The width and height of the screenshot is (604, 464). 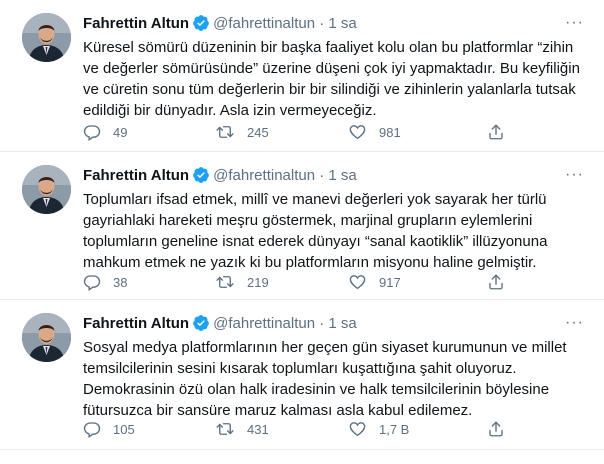 What do you see at coordinates (303, 429) in the screenshot?
I see `tweet-actions: 105 431 1,7 B` at bounding box center [303, 429].